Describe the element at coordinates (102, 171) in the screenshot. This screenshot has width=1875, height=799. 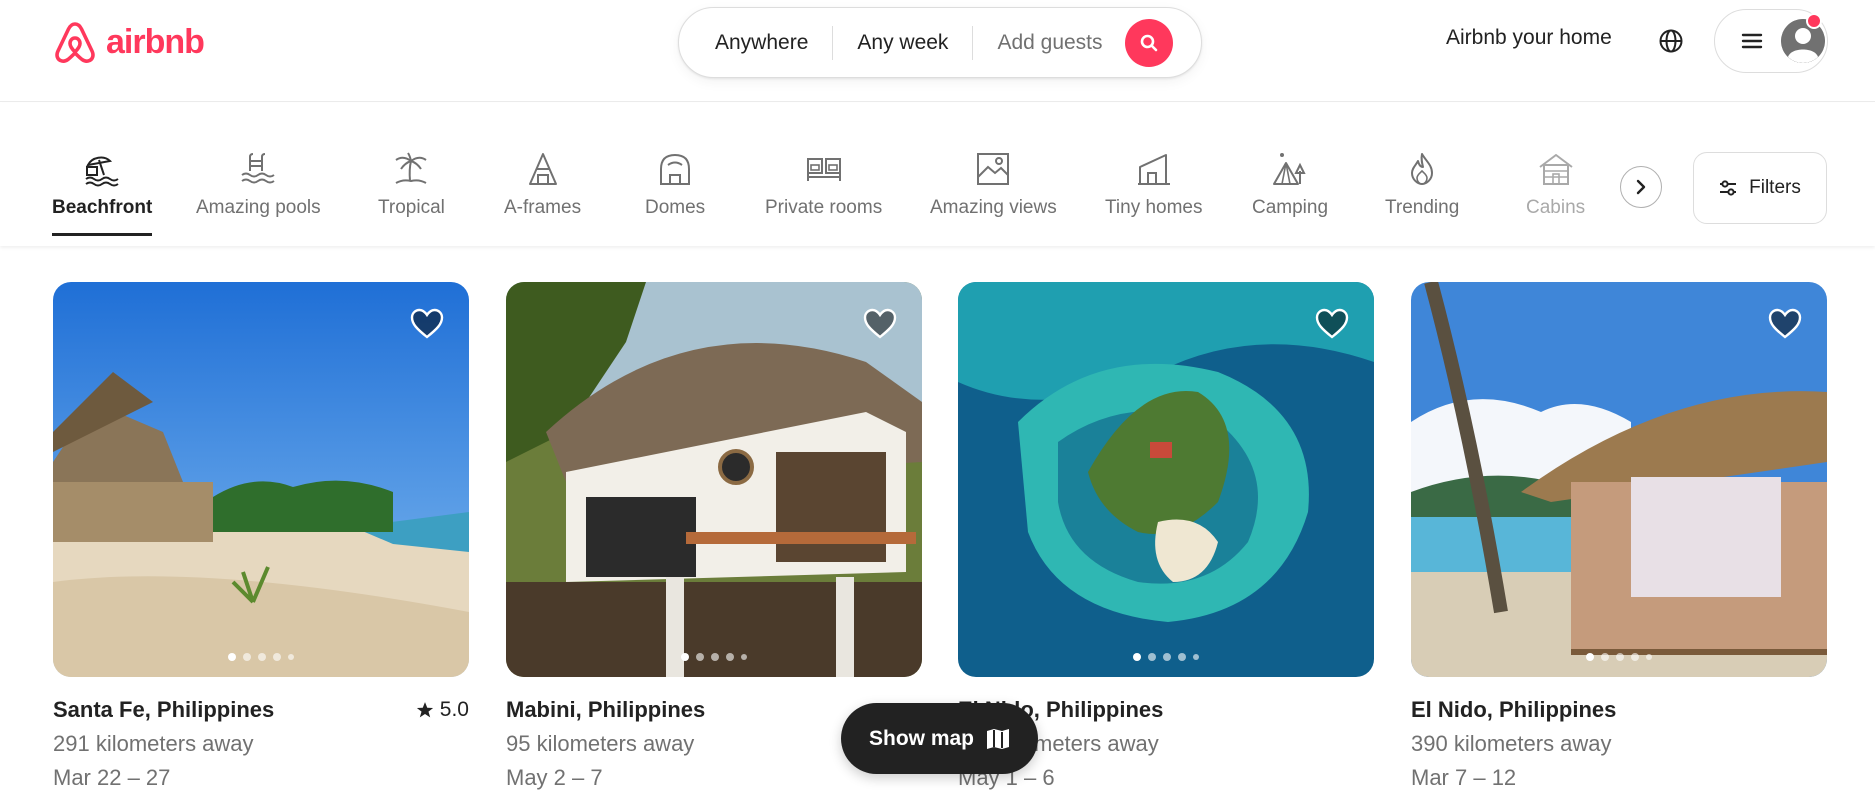
I see `beach-umbrella-icon` at that location.